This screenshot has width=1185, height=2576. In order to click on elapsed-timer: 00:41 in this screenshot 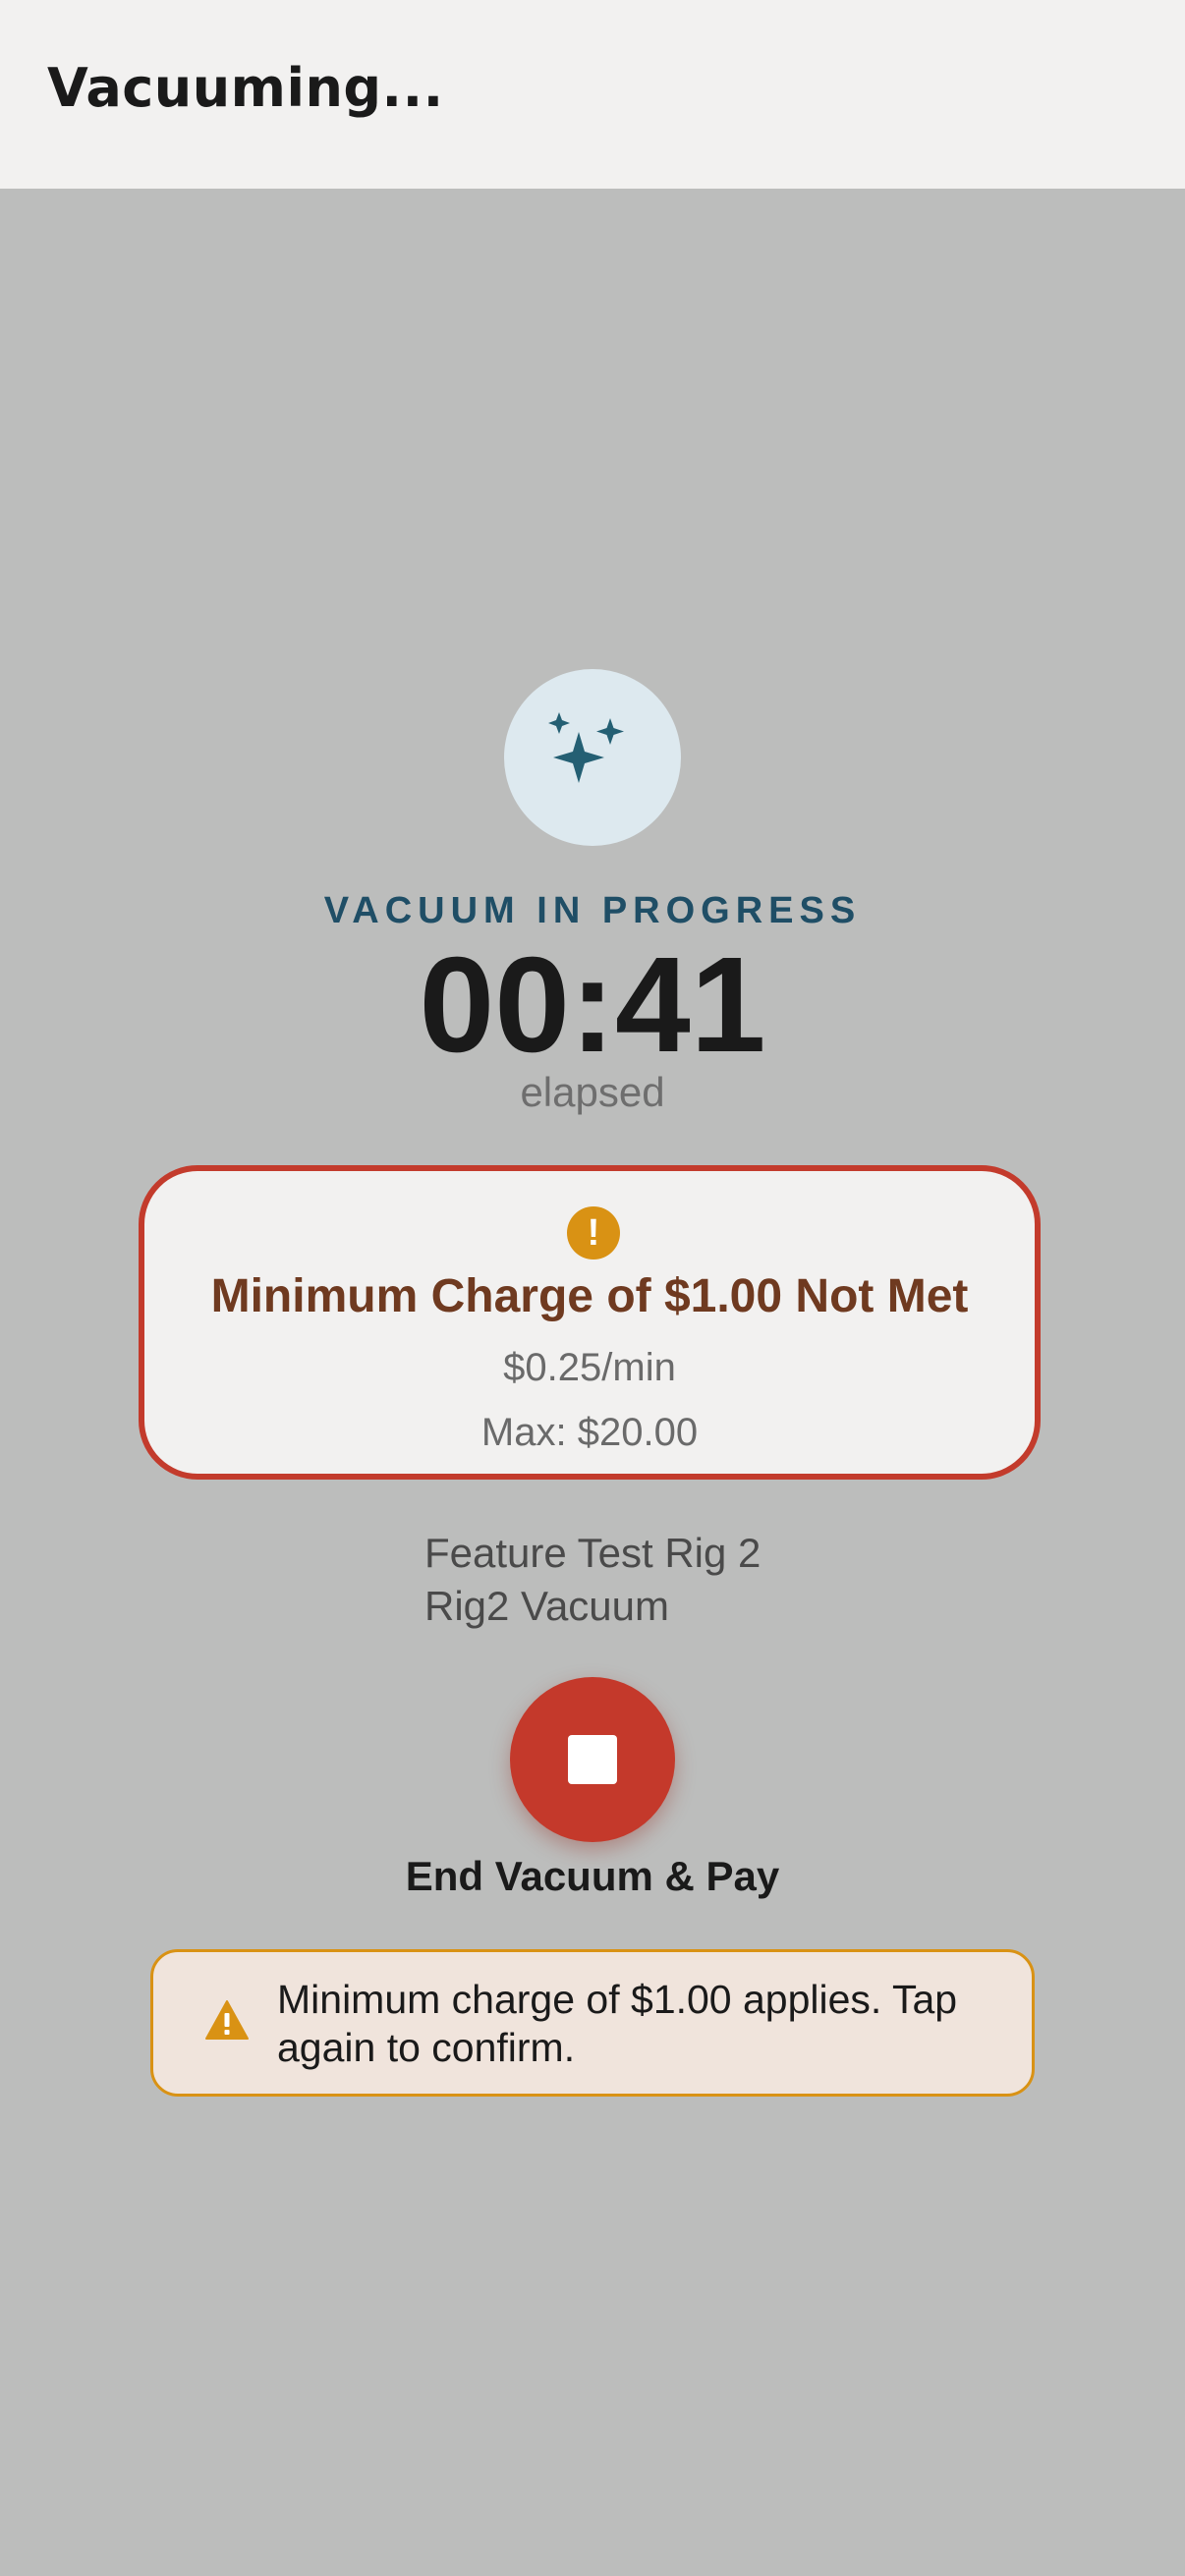, I will do `click(592, 1005)`.